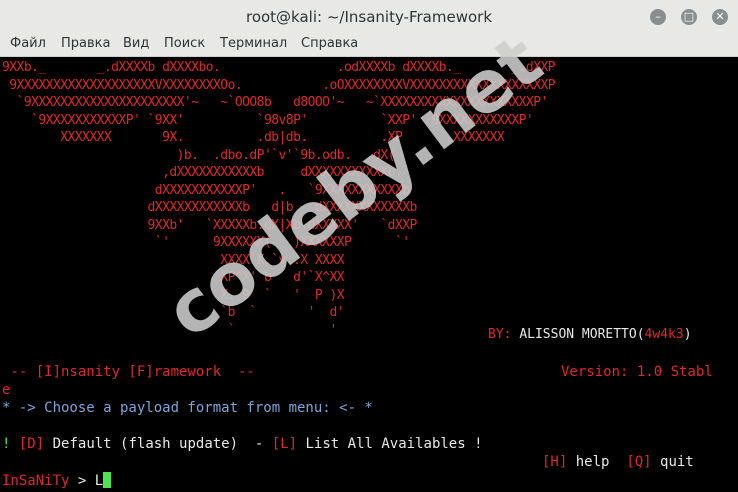 The height and width of the screenshot is (492, 738). Describe the element at coordinates (99, 481) in the screenshot. I see `prompt-input-value: L` at that location.